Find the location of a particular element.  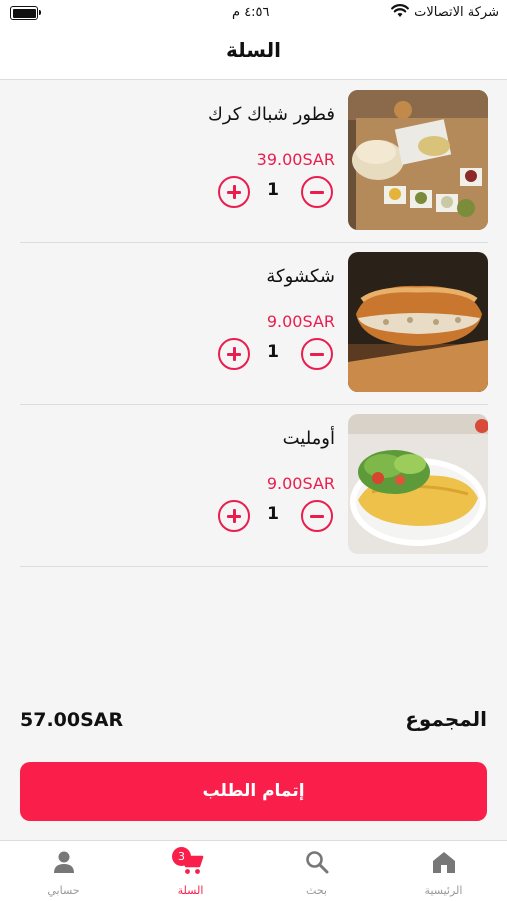

header: السلة is located at coordinates (253, 54).